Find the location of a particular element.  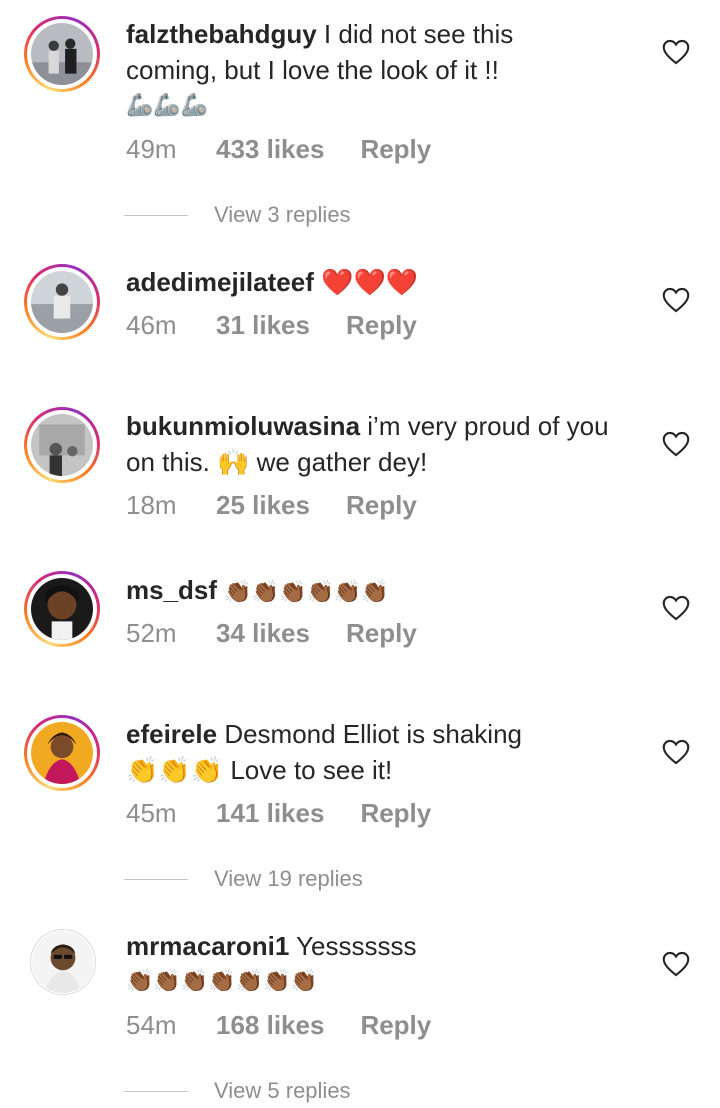

likes-count: 168 likes is located at coordinates (270, 1025).